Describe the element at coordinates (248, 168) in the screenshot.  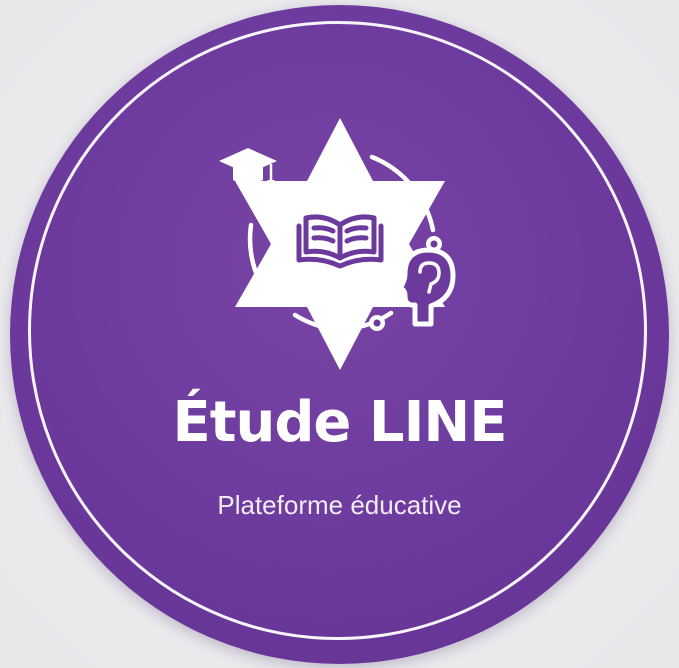
I see `graduation-cap-icon` at that location.